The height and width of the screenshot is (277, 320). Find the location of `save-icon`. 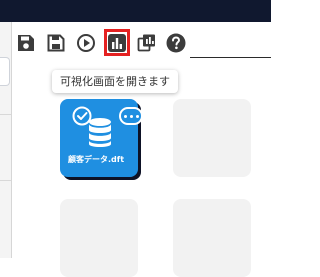

save-icon is located at coordinates (26, 43).